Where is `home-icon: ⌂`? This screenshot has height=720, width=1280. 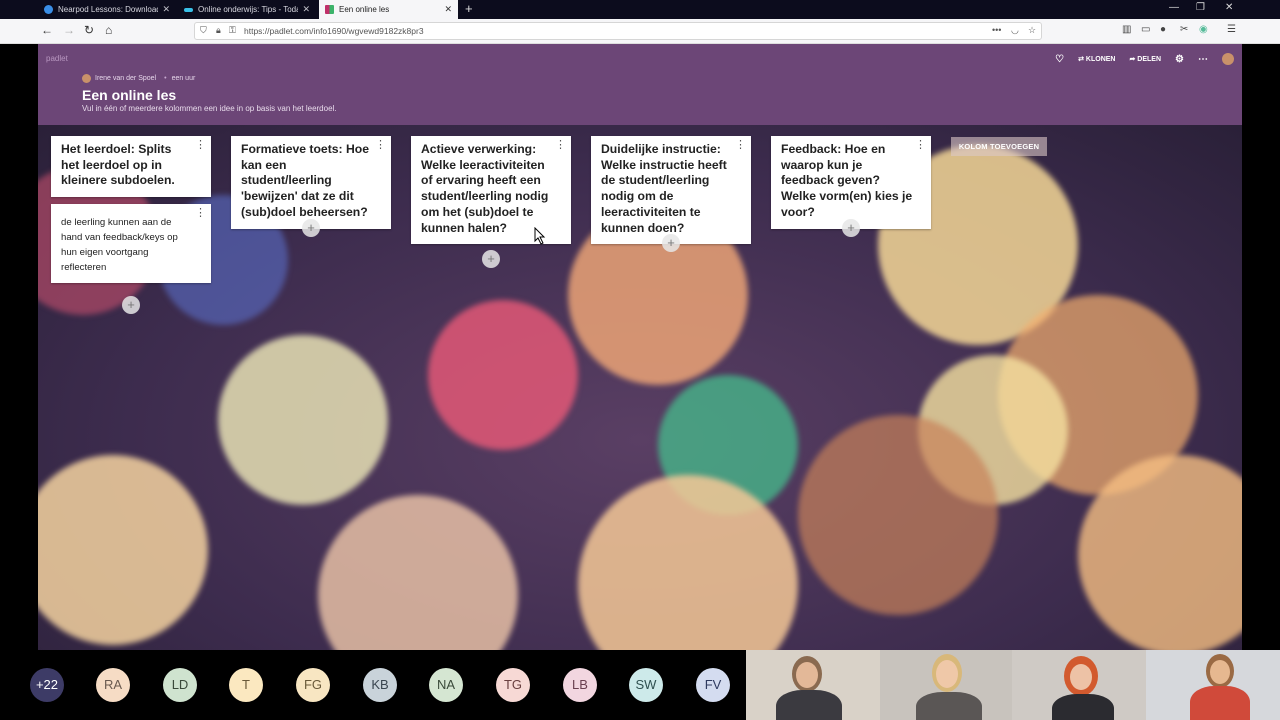
home-icon: ⌂ is located at coordinates (108, 30).